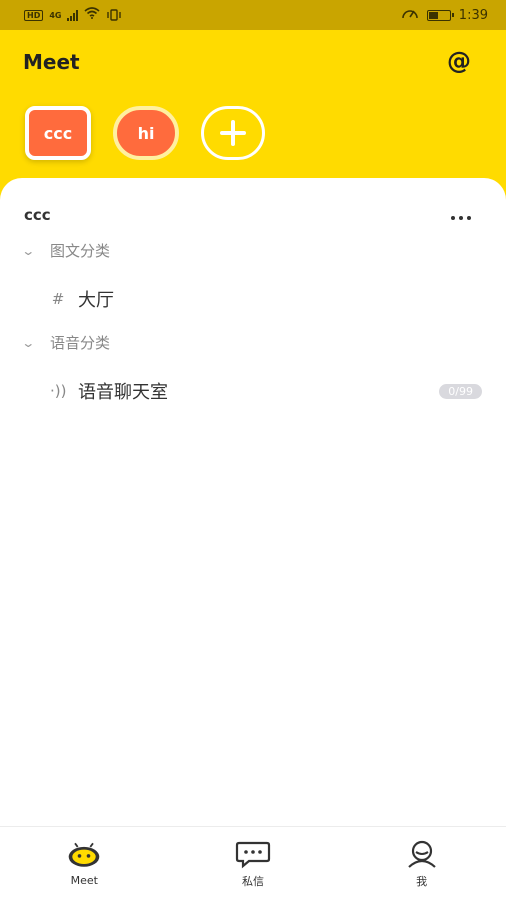 This screenshot has height=900, width=506. Describe the element at coordinates (473, 15) in the screenshot. I see `clock-time: 1:39` at that location.